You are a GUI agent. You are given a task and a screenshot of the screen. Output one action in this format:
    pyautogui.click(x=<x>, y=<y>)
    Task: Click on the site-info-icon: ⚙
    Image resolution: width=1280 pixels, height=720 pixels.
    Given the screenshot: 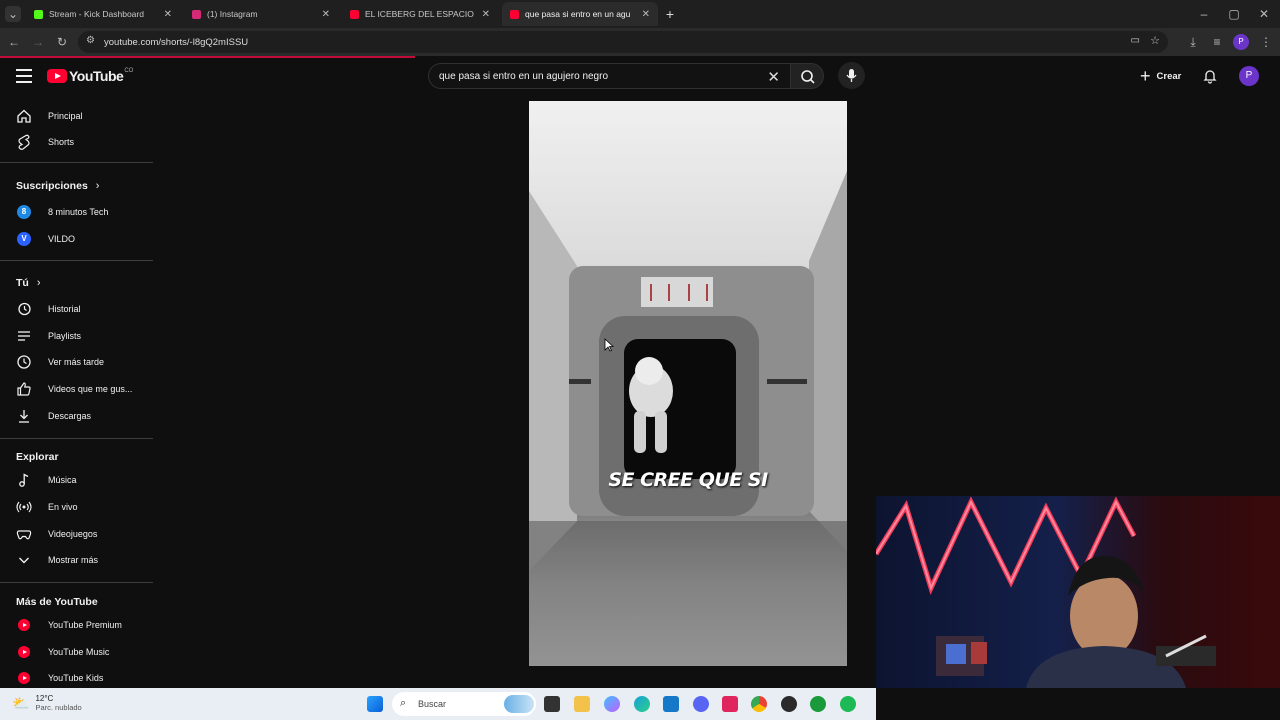 What is the action you would take?
    pyautogui.click(x=90, y=40)
    